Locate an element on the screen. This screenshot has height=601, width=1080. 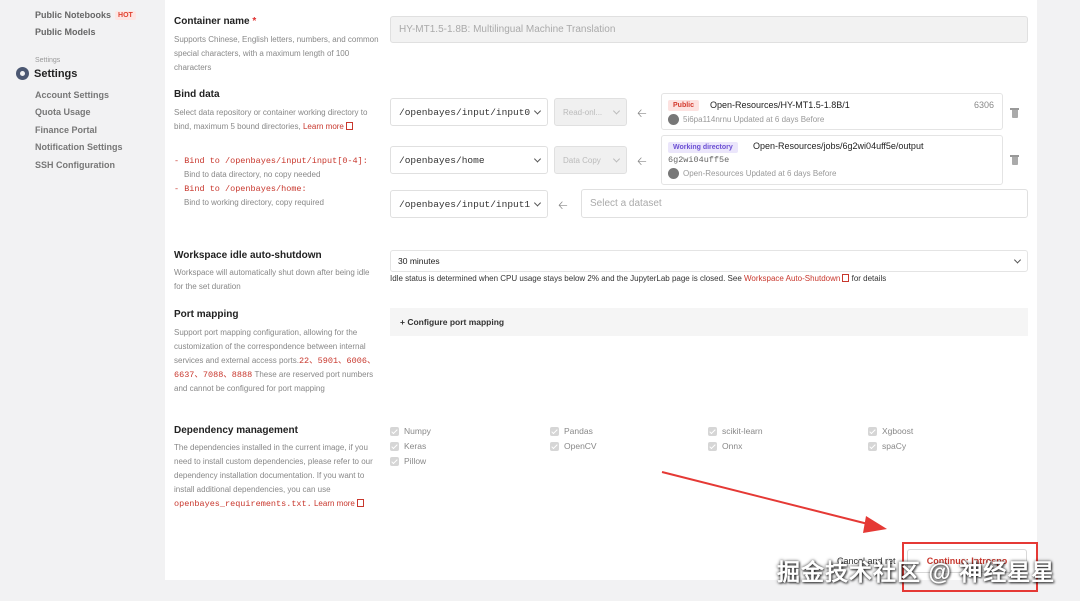
dataset-title: Open-Resources/HY-MT1.5-1.8B/1 is located at coordinates (780, 105).